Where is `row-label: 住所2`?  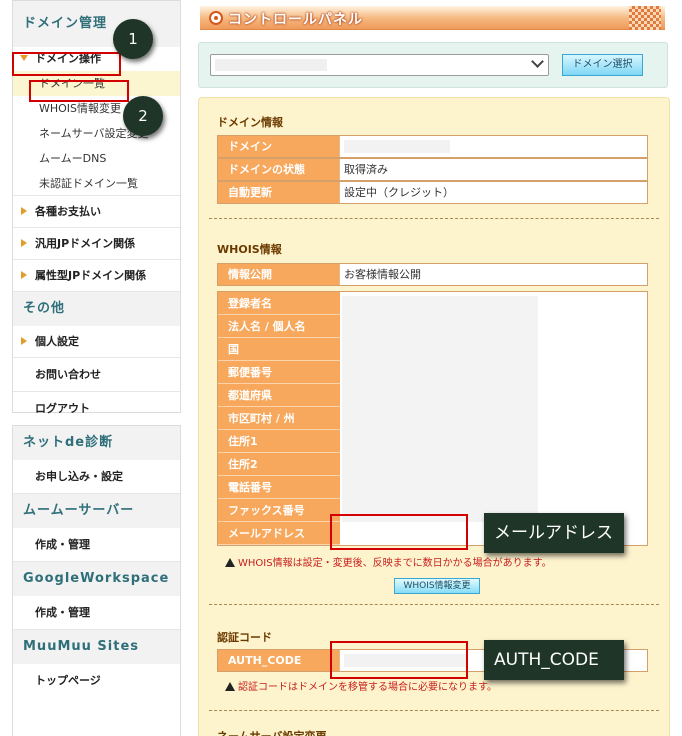 row-label: 住所2 is located at coordinates (279, 464).